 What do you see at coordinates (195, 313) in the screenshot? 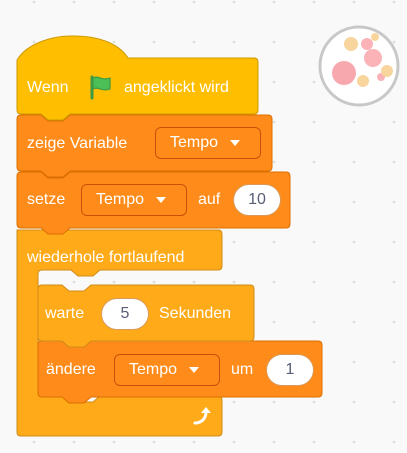
I see `wait-block-unit: Sekunden` at bounding box center [195, 313].